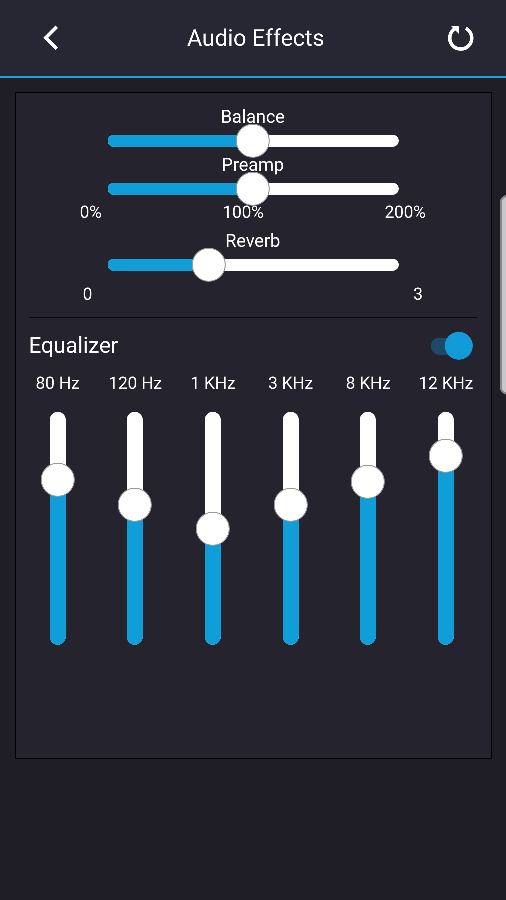 The height and width of the screenshot is (900, 506). I want to click on band-label: 80 Hz, so click(58, 384).